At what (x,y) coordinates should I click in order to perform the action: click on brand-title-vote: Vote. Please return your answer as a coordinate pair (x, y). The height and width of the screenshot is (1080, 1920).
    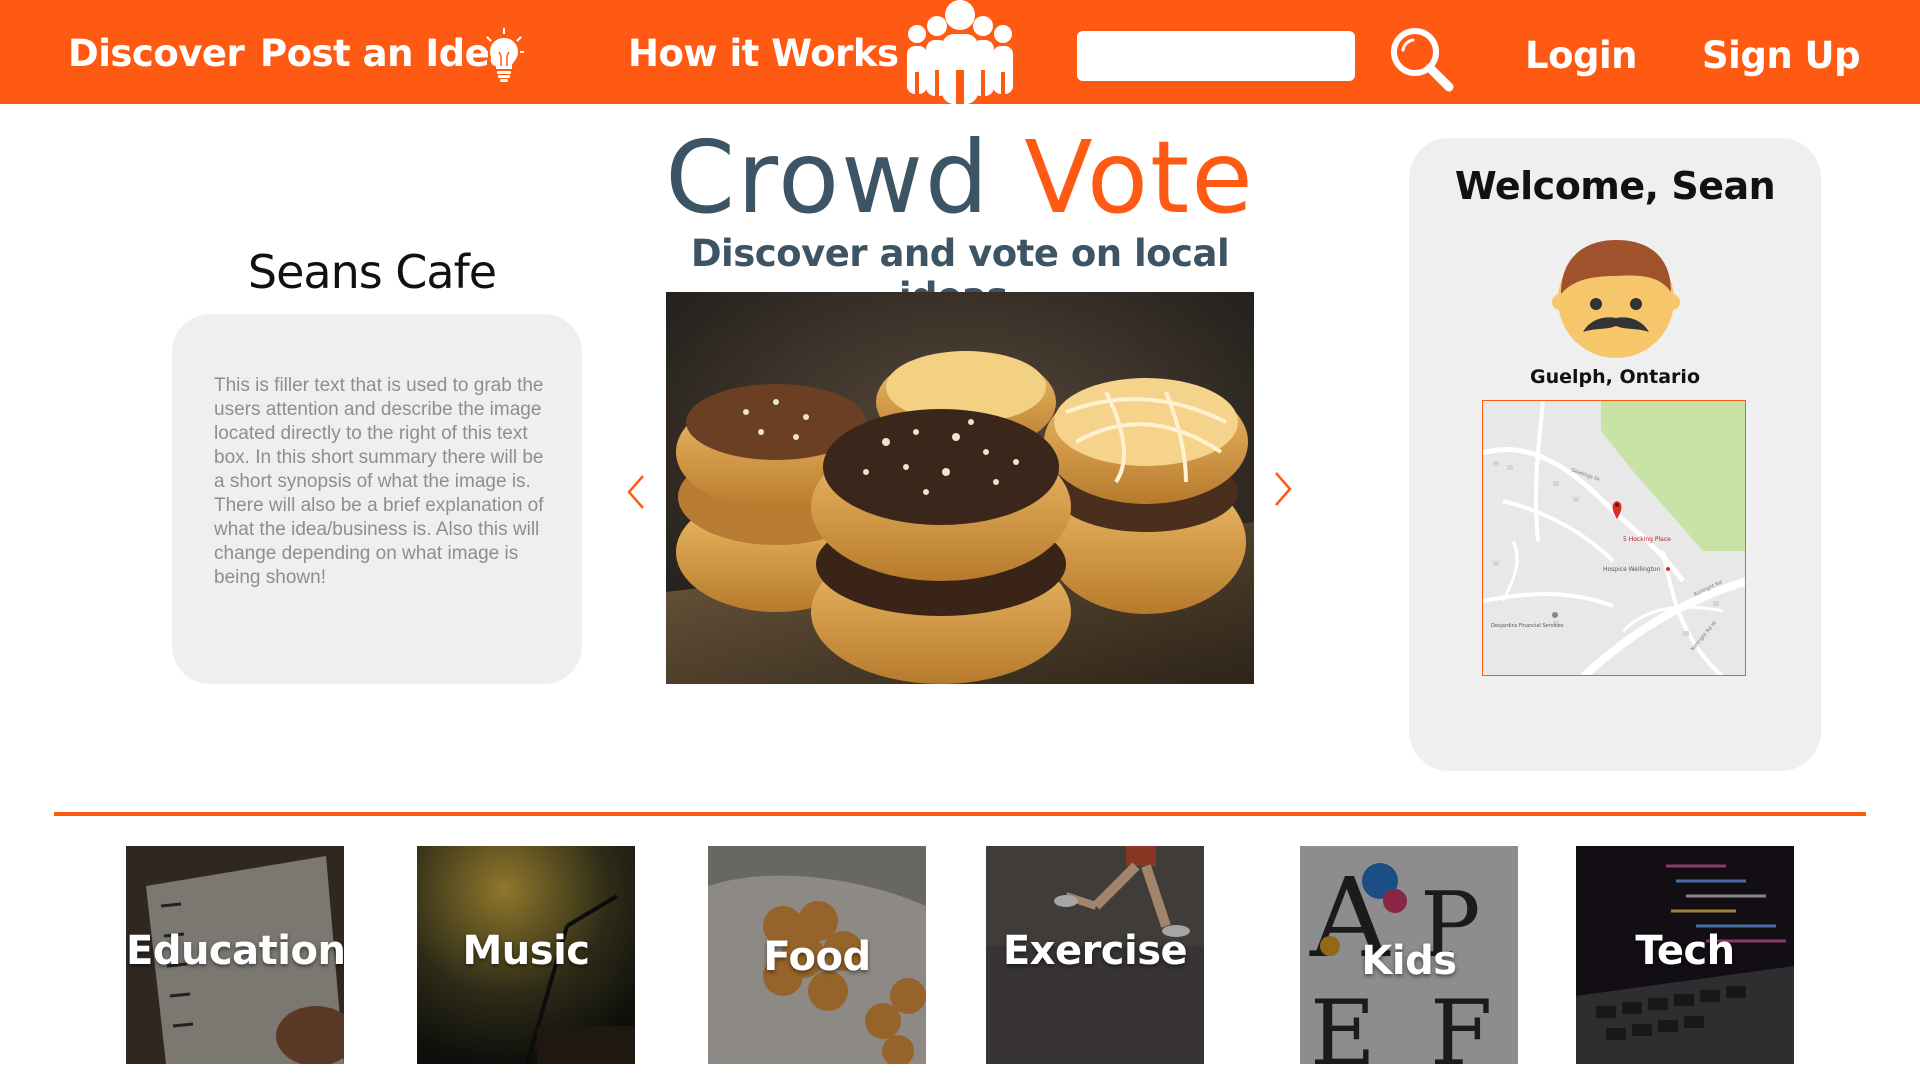
    Looking at the image, I should click on (1139, 177).